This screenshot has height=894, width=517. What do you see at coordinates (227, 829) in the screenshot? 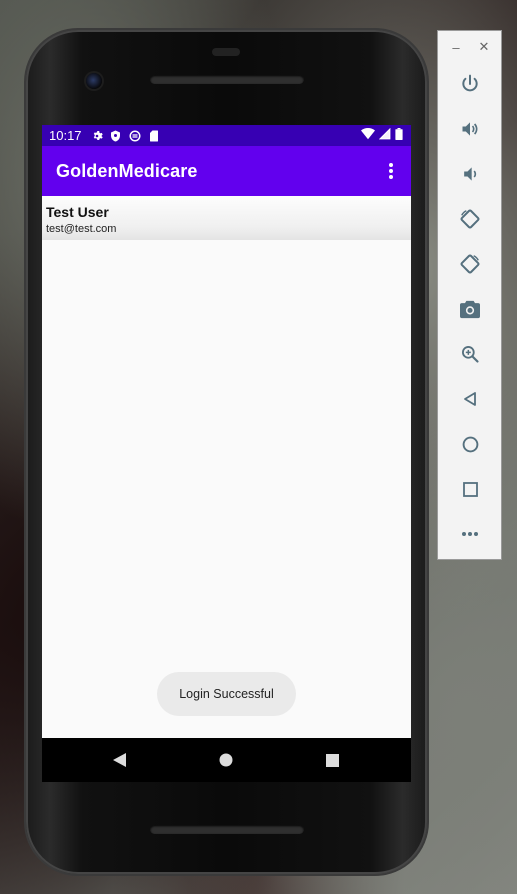
I see `bottom-speaker-grille` at bounding box center [227, 829].